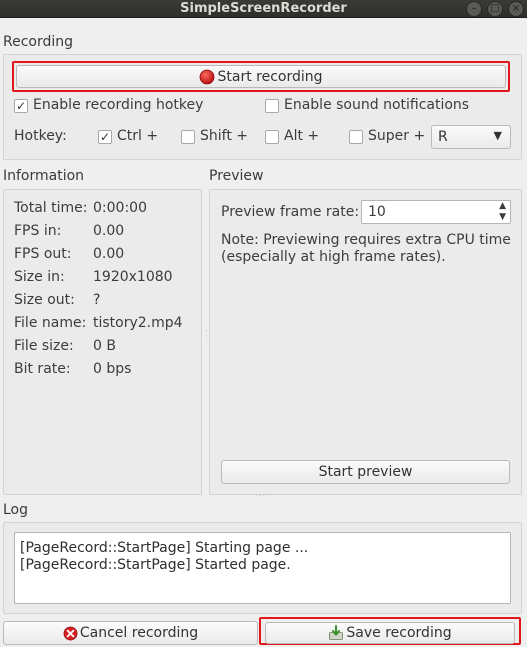 The height and width of the screenshot is (647, 527). What do you see at coordinates (133, 277) in the screenshot?
I see `info-row-value: 1920x1080` at bounding box center [133, 277].